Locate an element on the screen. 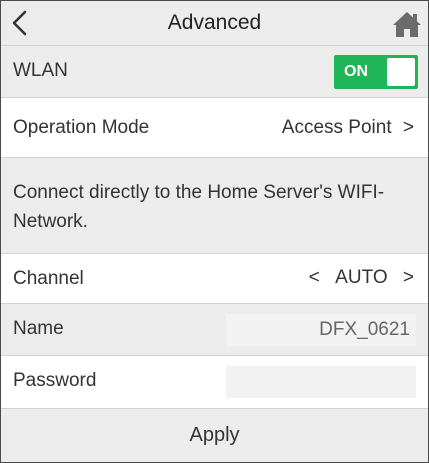  name-field is located at coordinates (321, 330).